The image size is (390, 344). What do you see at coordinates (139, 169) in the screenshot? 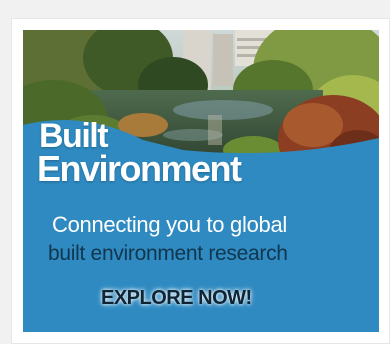
I see `brand-logo-line2: Environment` at bounding box center [139, 169].